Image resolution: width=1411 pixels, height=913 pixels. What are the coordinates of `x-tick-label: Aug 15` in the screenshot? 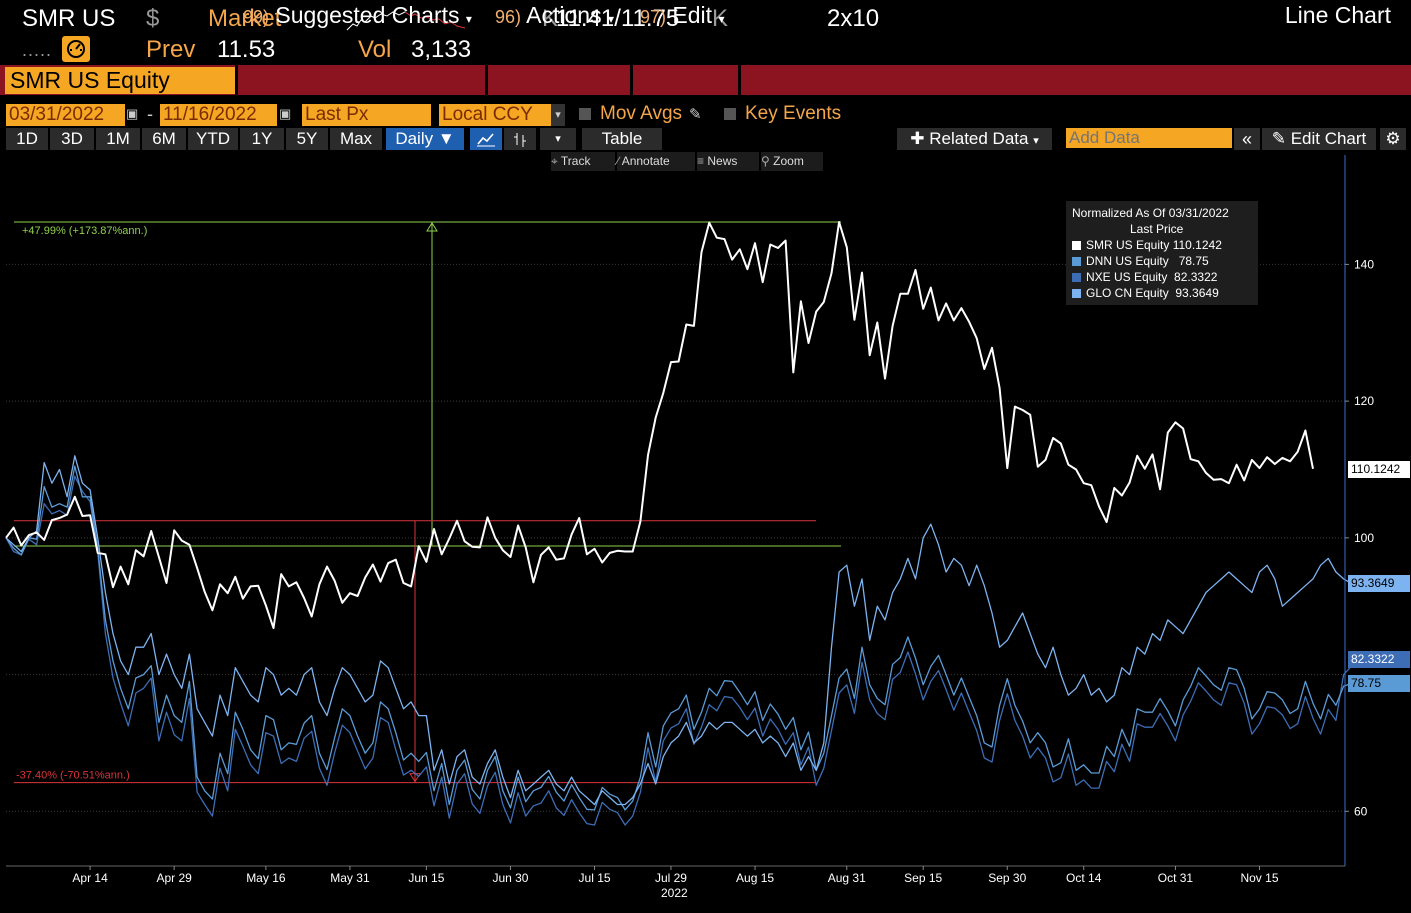 It's located at (755, 878).